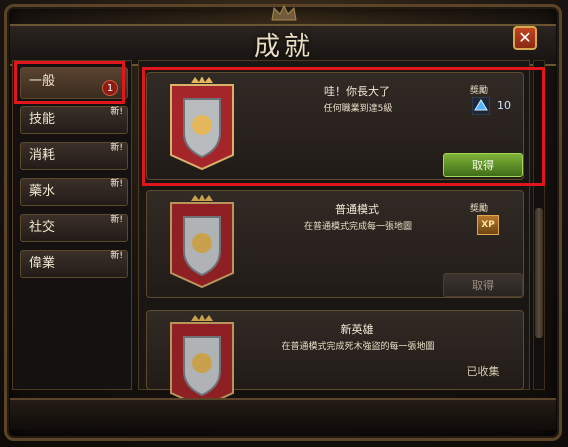 This screenshot has width=568, height=447. What do you see at coordinates (42, 191) in the screenshot?
I see `tab-label: 藥水` at bounding box center [42, 191].